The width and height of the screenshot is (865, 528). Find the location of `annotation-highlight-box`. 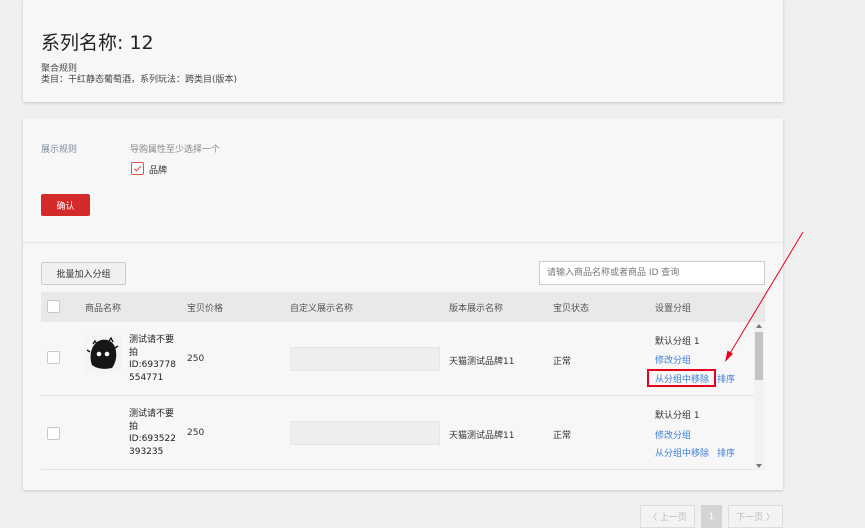

annotation-highlight-box is located at coordinates (681, 378).